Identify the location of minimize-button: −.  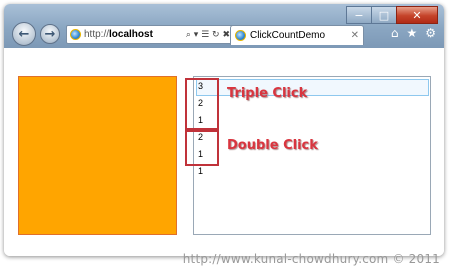
(359, 15).